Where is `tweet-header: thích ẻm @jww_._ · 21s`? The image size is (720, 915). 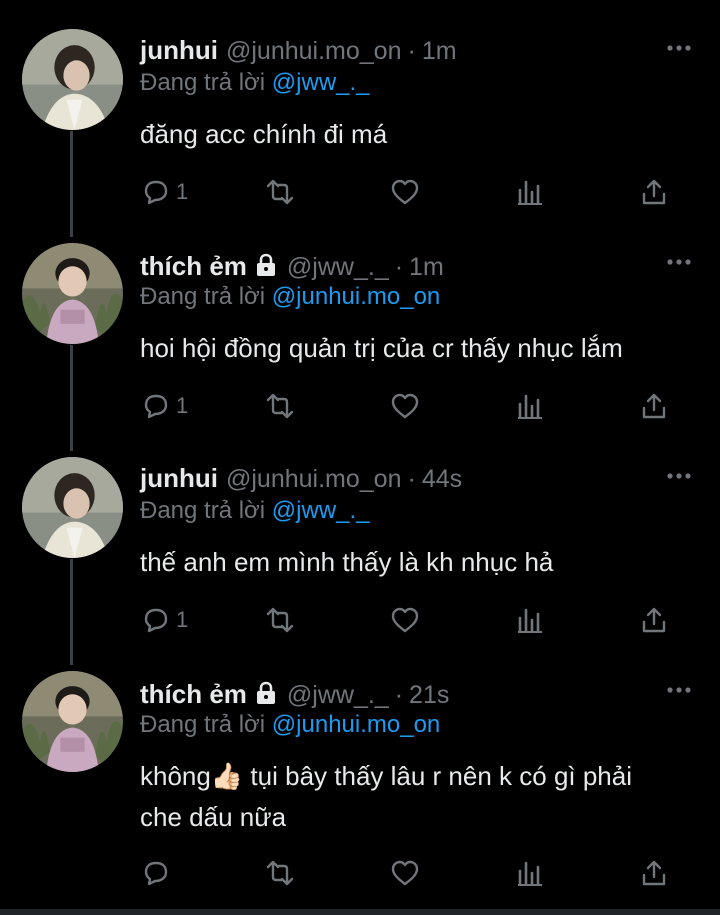 tweet-header: thích ẻm @jww_._ · 21s is located at coordinates (294, 694).